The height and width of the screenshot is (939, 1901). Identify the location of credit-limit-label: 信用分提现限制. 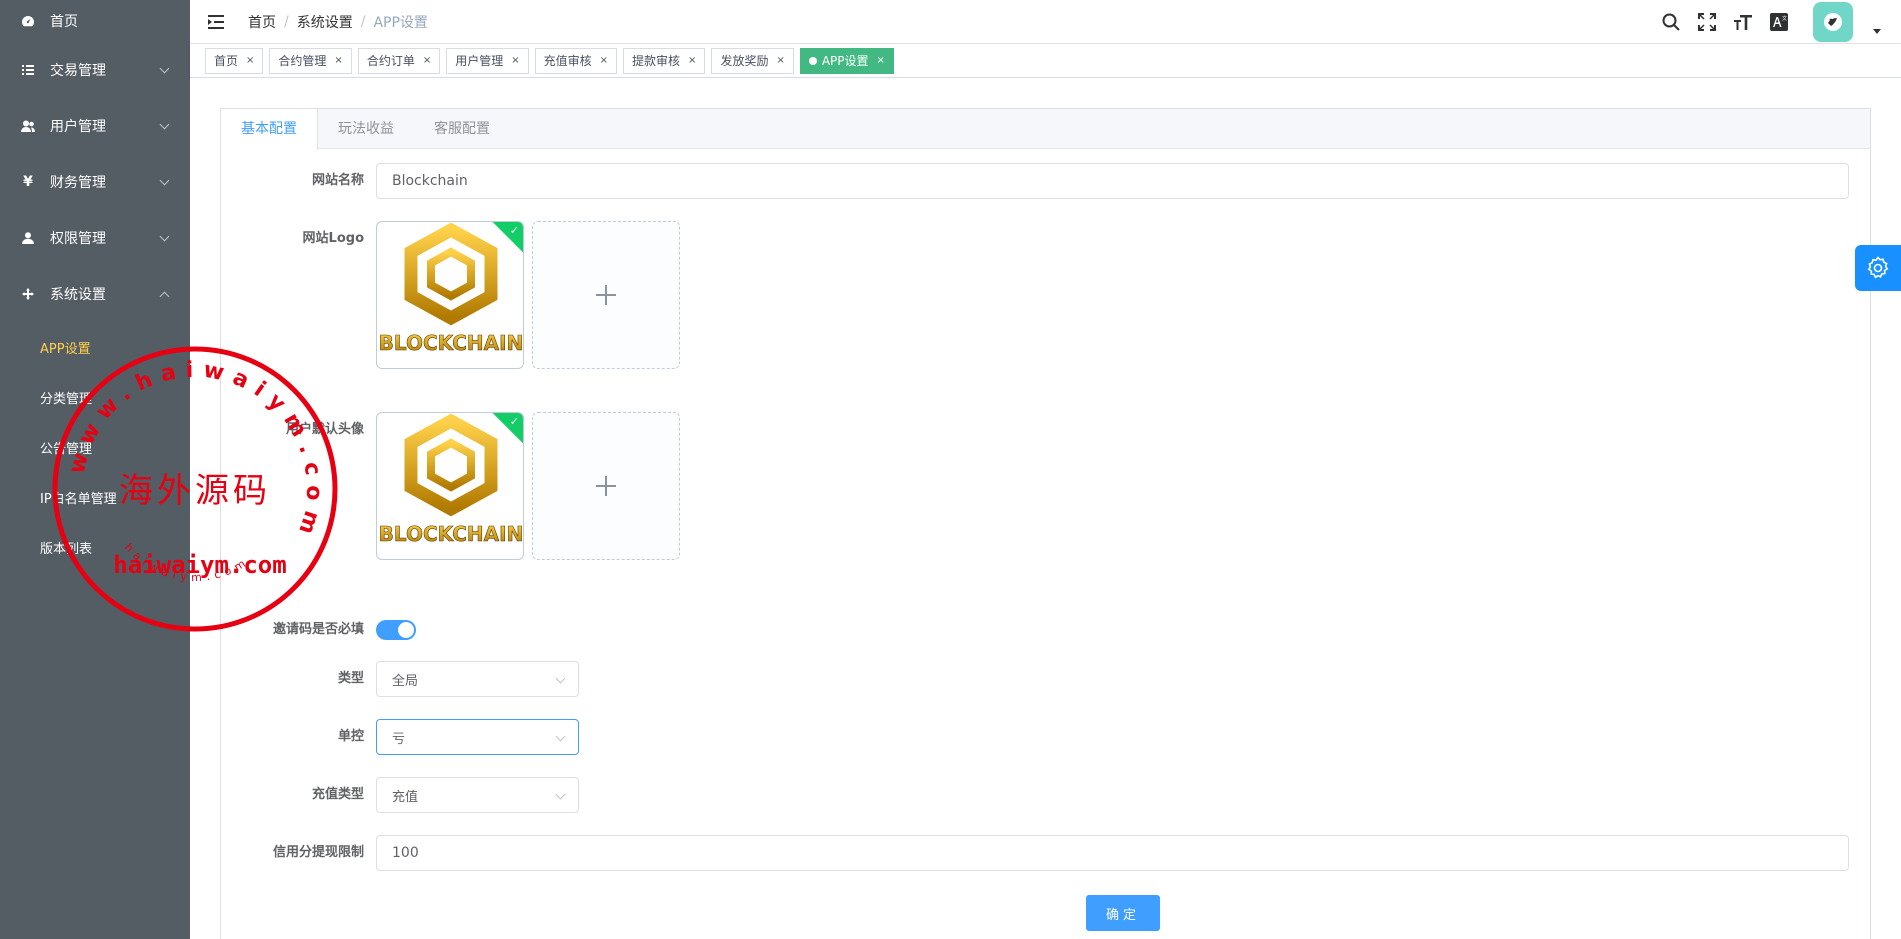
(318, 852).